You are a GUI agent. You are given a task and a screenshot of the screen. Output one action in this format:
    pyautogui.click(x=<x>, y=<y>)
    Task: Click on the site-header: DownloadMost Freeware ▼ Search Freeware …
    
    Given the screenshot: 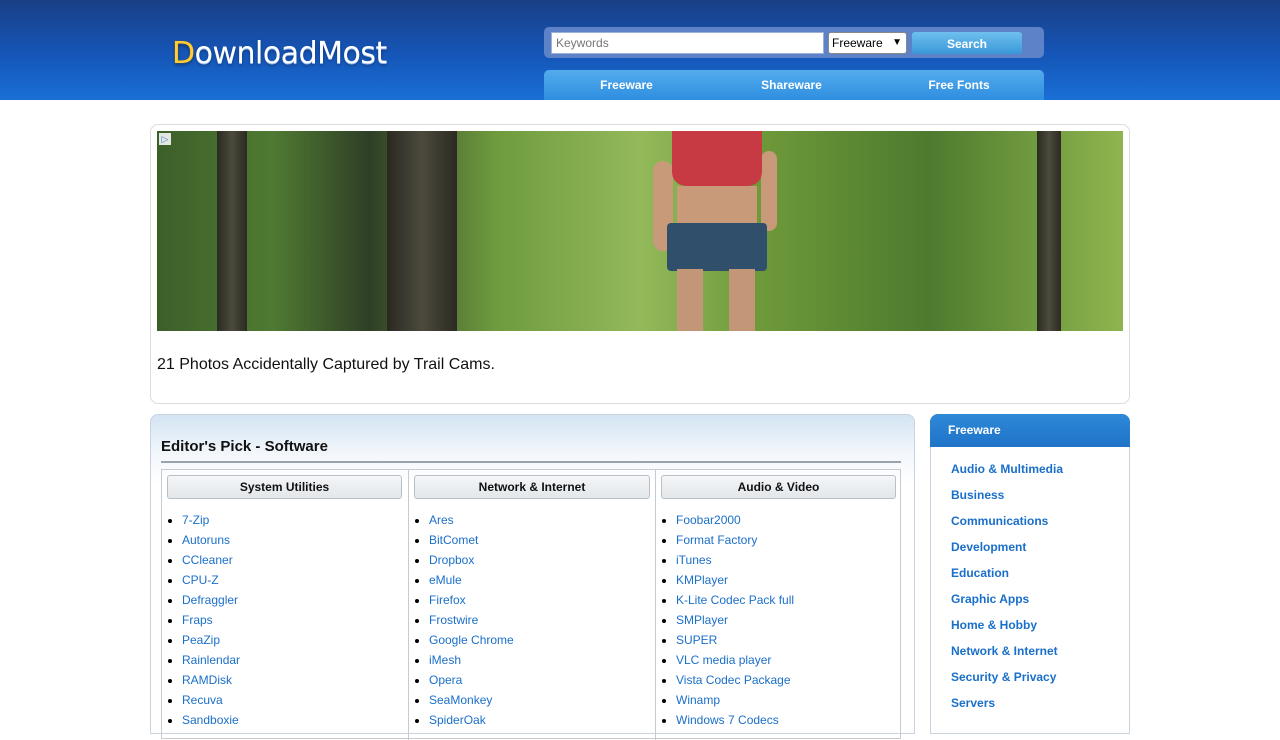 What is the action you would take?
    pyautogui.click(x=640, y=50)
    